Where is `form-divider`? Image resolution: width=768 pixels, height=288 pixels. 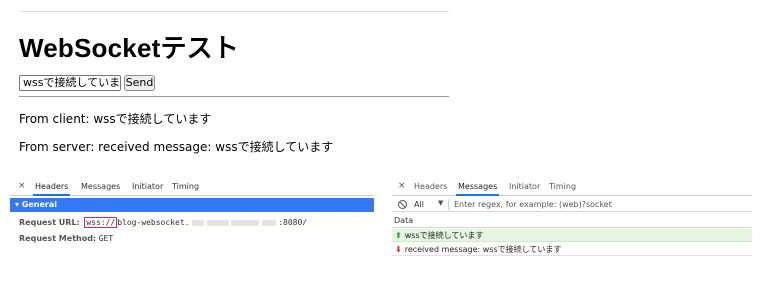
form-divider is located at coordinates (234, 96).